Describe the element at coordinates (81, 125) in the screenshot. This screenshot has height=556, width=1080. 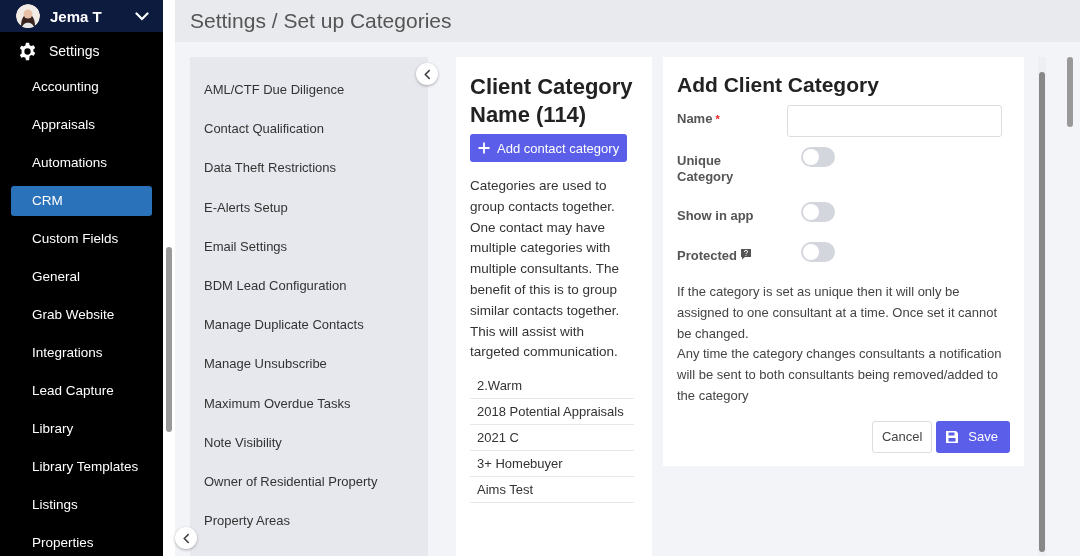
I see `nav-item: Appraisals` at that location.